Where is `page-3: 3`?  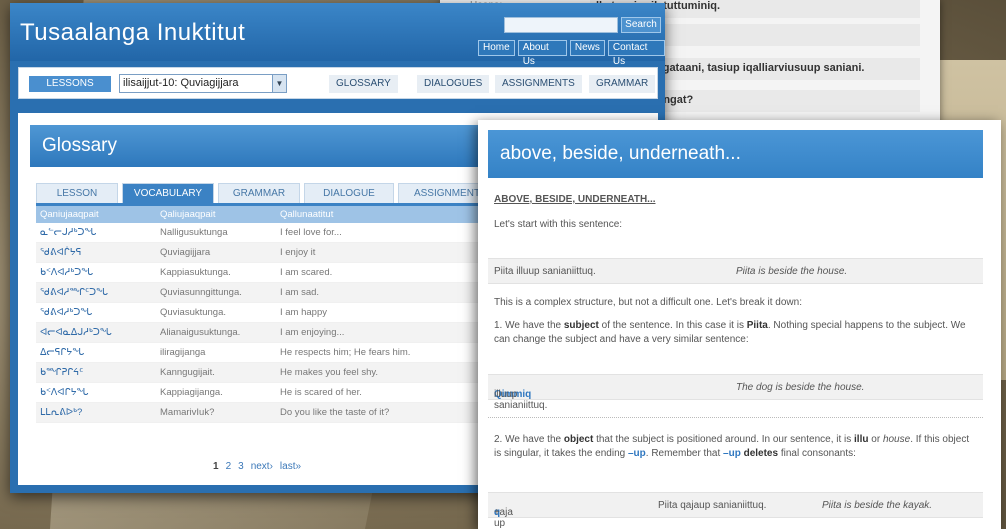
page-3: 3 is located at coordinates (241, 466).